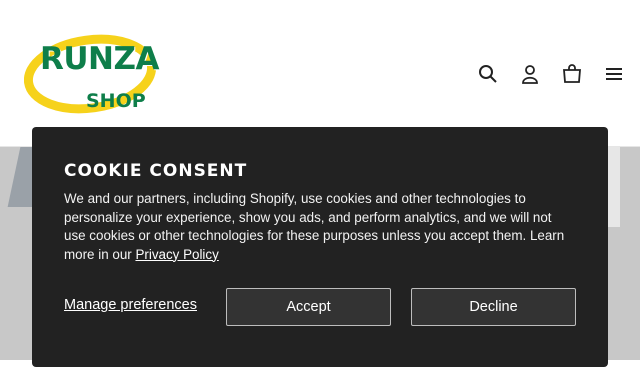 The height and width of the screenshot is (367, 640). What do you see at coordinates (176, 254) in the screenshot?
I see `privacy-policy-link: Privacy Policy` at bounding box center [176, 254].